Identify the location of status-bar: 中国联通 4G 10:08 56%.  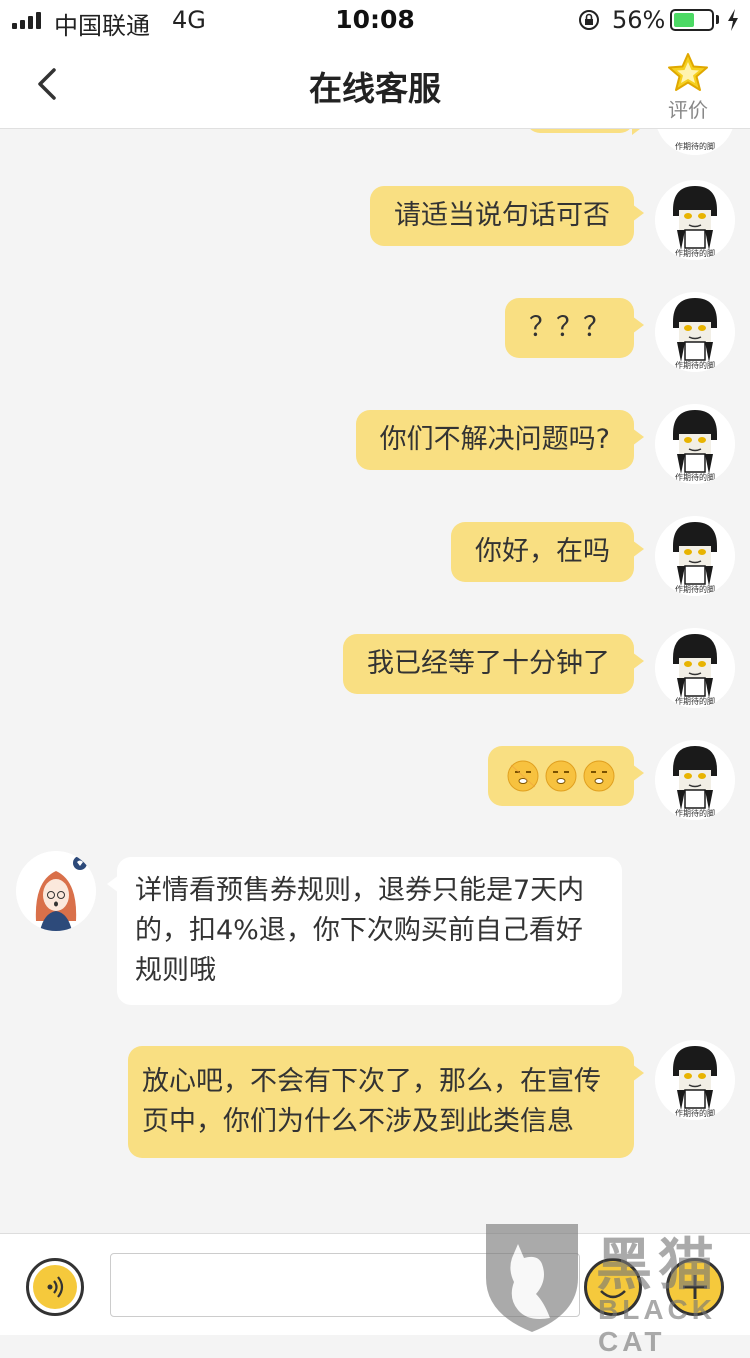
(375, 20).